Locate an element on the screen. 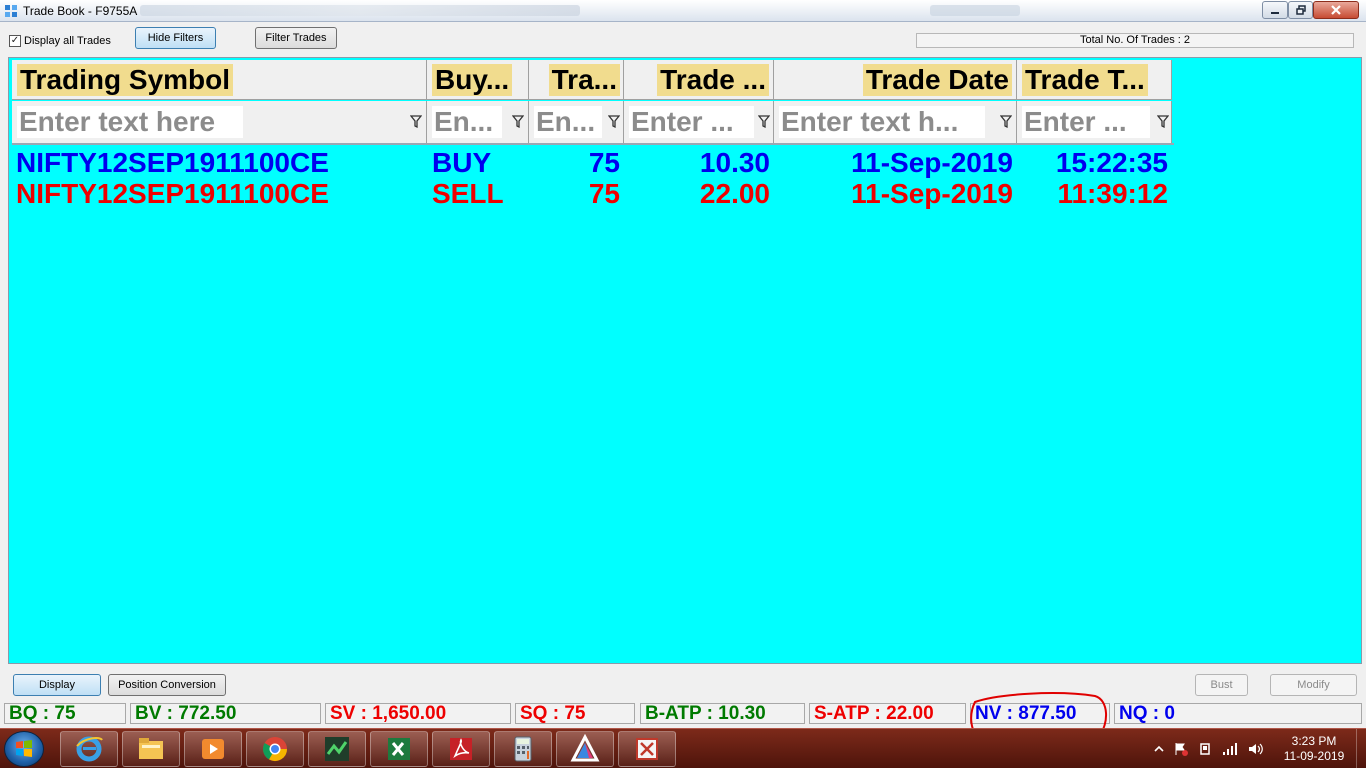 This screenshot has width=1366, height=768. column-header-trade-date: Trade Date is located at coordinates (895, 80).